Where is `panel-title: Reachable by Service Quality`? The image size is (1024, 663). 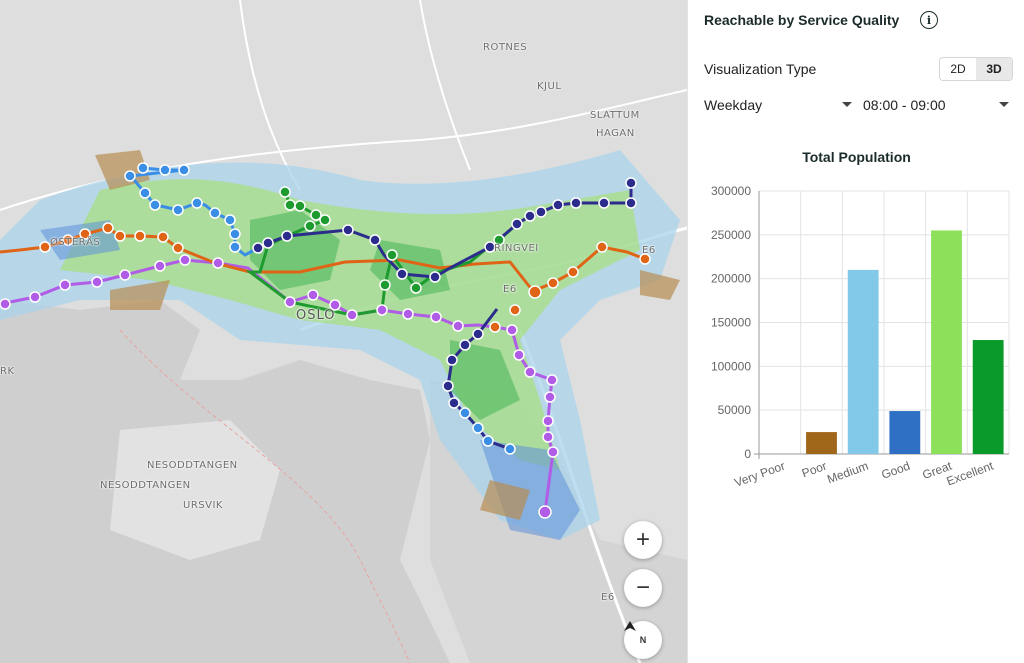
panel-title: Reachable by Service Quality is located at coordinates (802, 20).